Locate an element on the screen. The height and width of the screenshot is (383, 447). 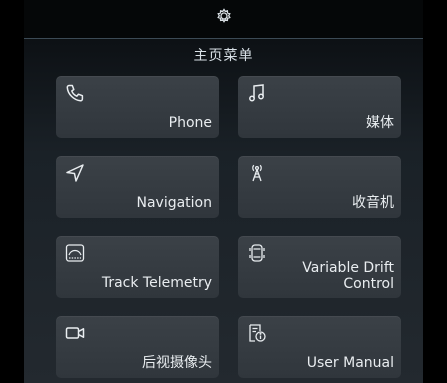
music-note-icon is located at coordinates (257, 93).